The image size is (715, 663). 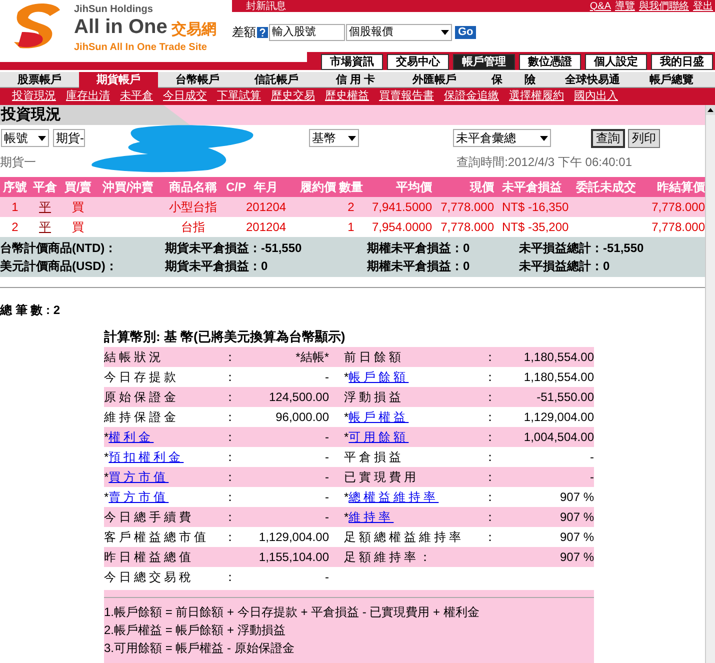 What do you see at coordinates (136, 96) in the screenshot?
I see `sub-link: 未平倉` at bounding box center [136, 96].